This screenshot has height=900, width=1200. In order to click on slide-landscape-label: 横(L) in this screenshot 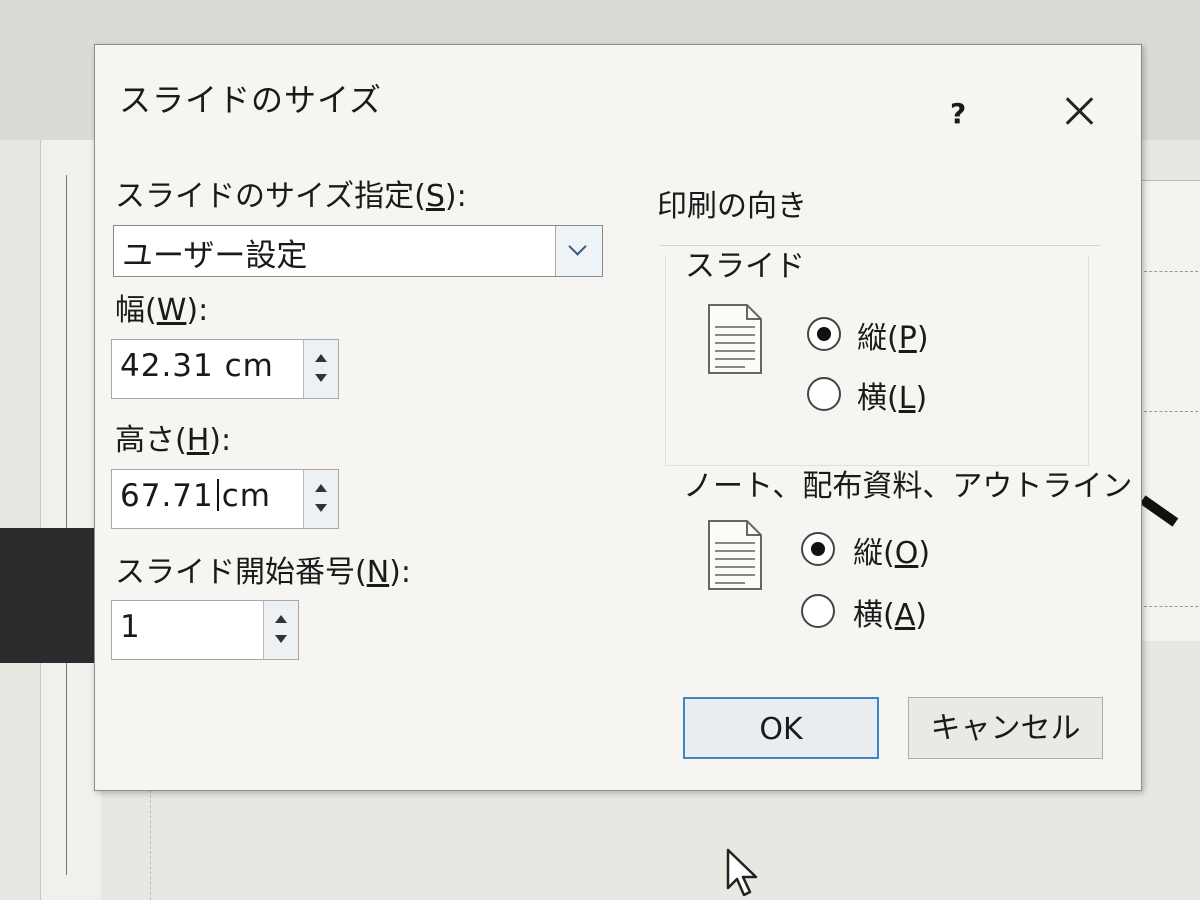, I will do `click(892, 395)`.